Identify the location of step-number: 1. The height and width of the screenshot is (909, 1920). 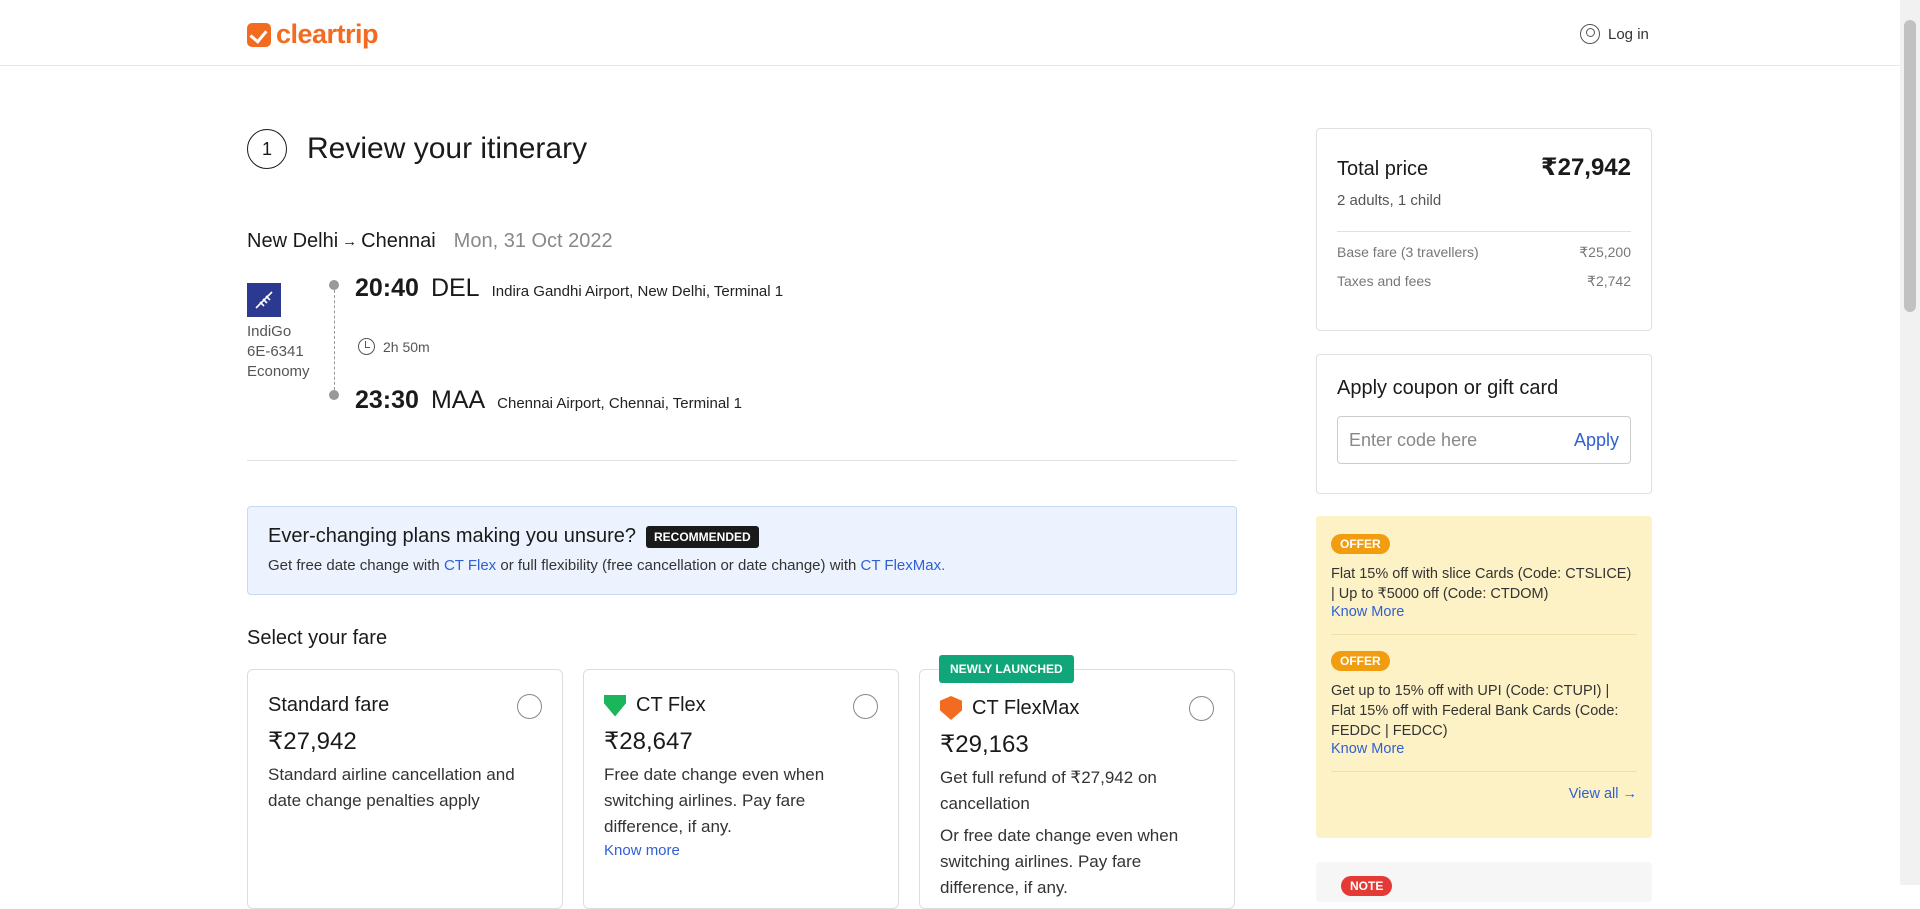
(267, 149).